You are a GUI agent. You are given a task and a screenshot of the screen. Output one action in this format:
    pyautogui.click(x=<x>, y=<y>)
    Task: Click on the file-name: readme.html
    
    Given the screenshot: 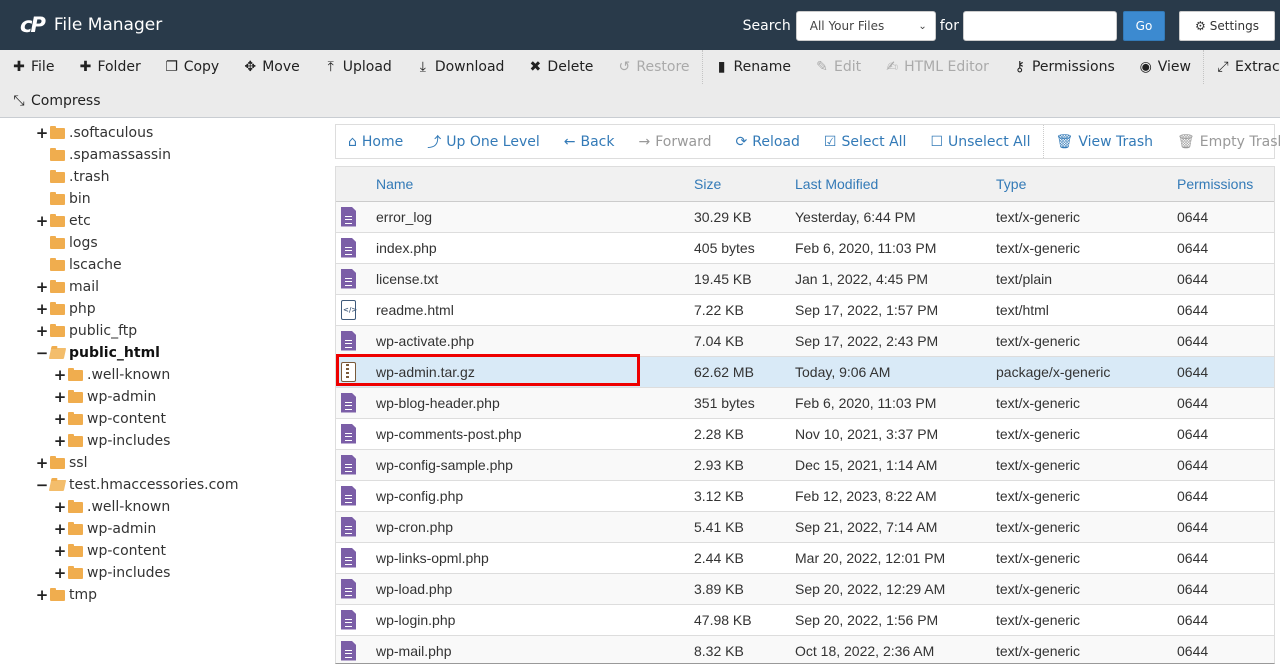 What is the action you would take?
    pyautogui.click(x=535, y=309)
    